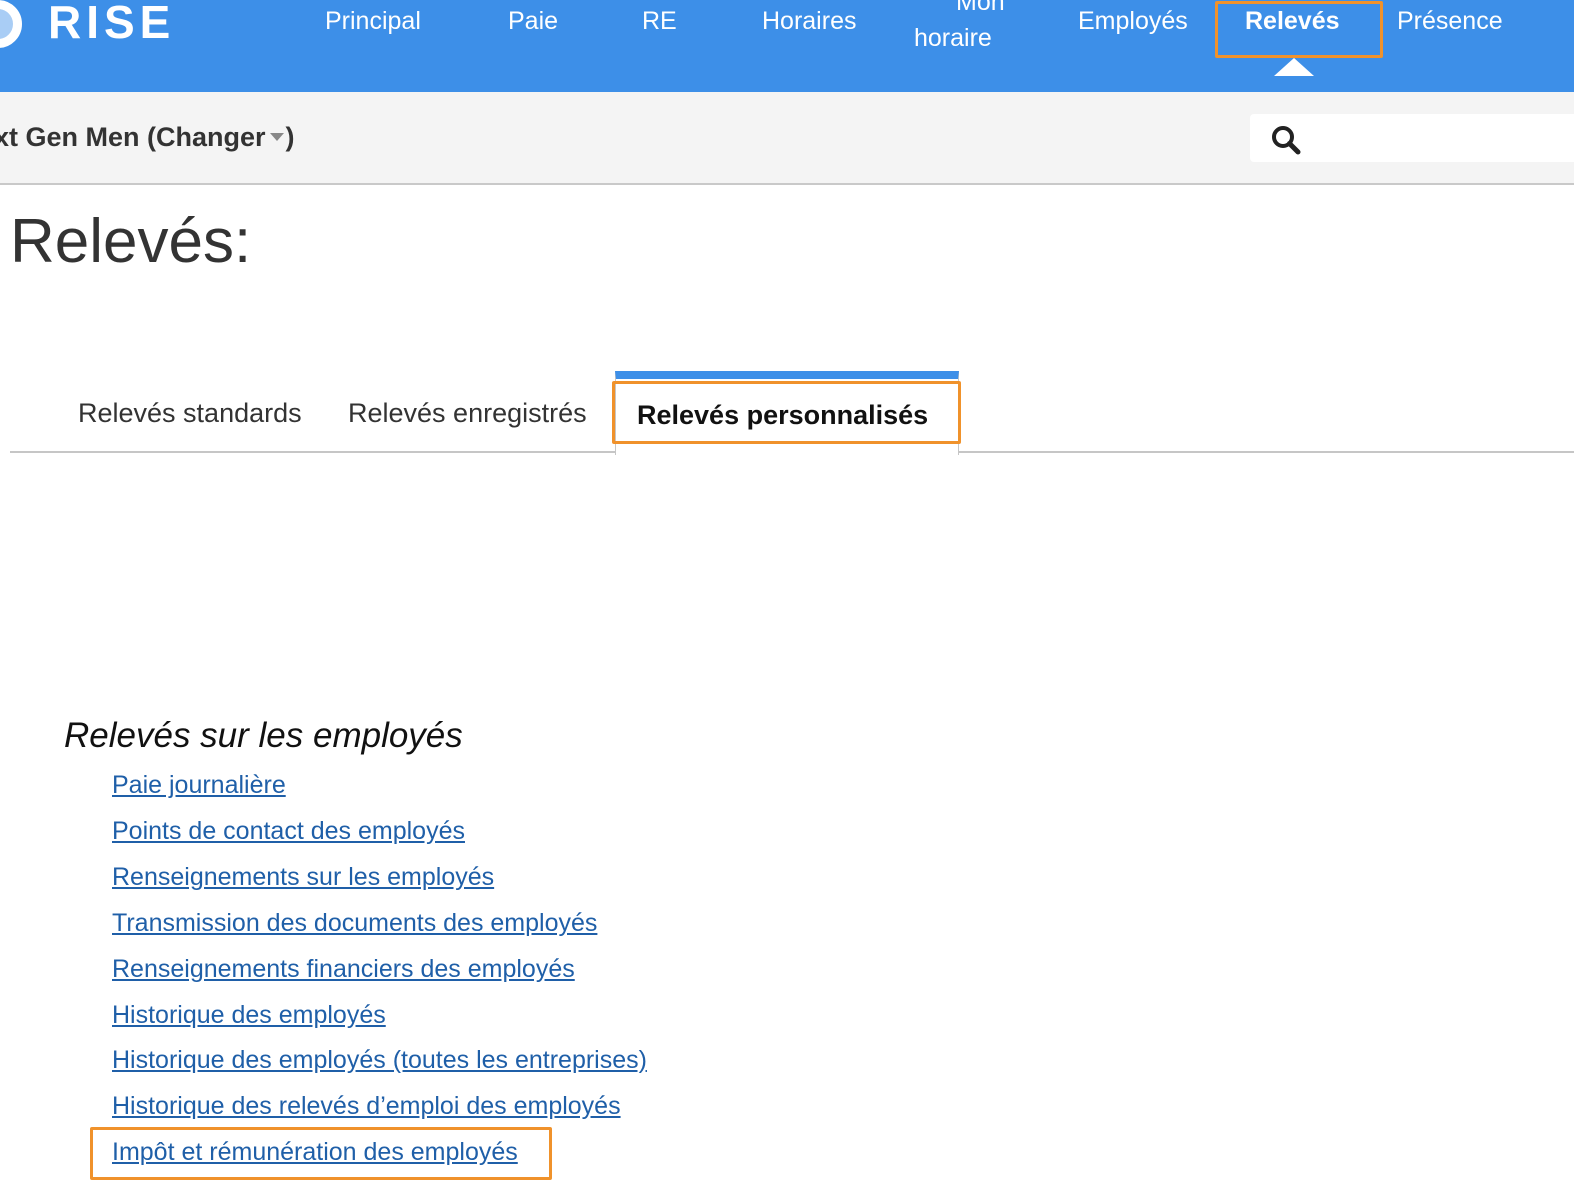 This screenshot has height=1194, width=1574. I want to click on report-link-renseignements-employes: Renseignements sur les employés, so click(303, 877).